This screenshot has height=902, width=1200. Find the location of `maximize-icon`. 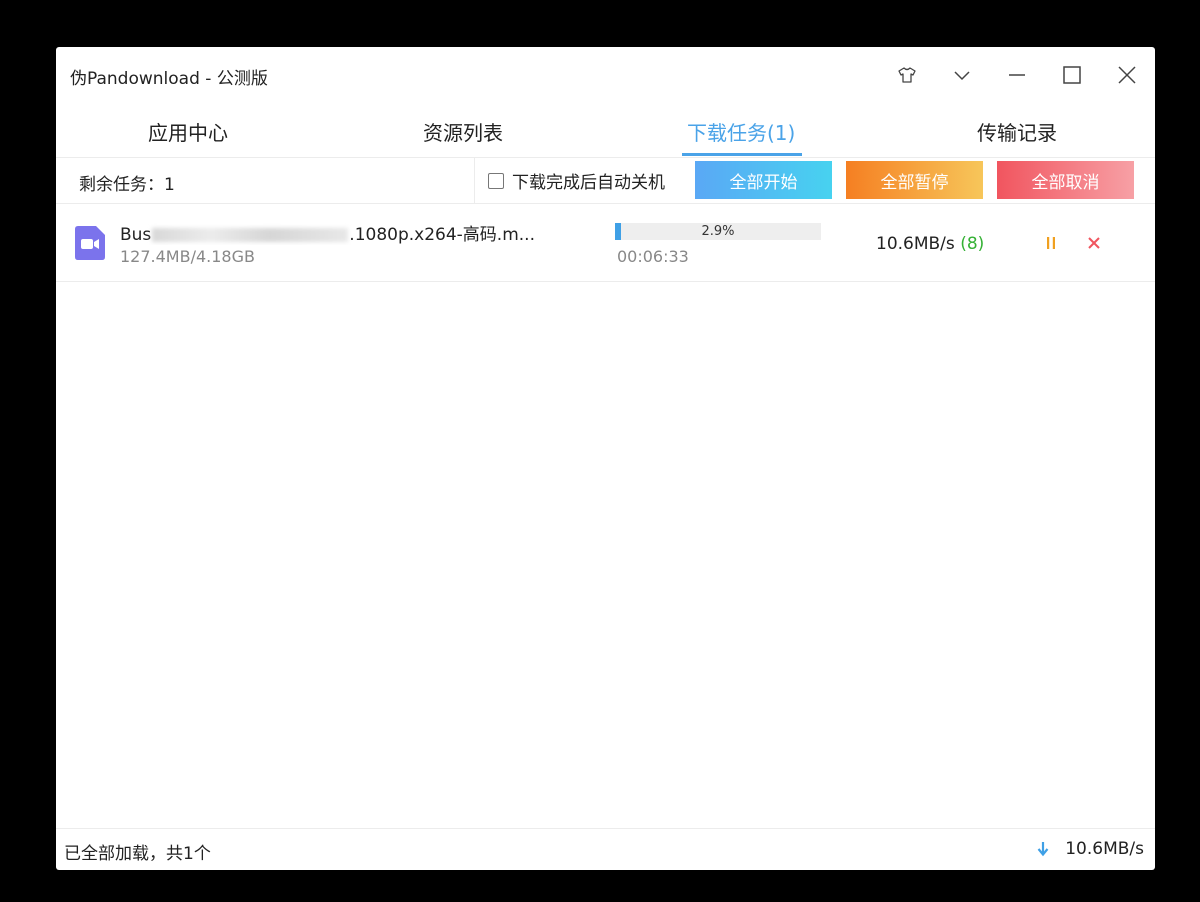

maximize-icon is located at coordinates (1072, 75).